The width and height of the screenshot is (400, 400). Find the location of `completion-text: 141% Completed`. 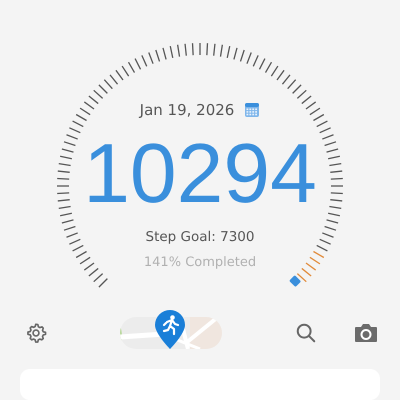

completion-text: 141% Completed is located at coordinates (200, 262).